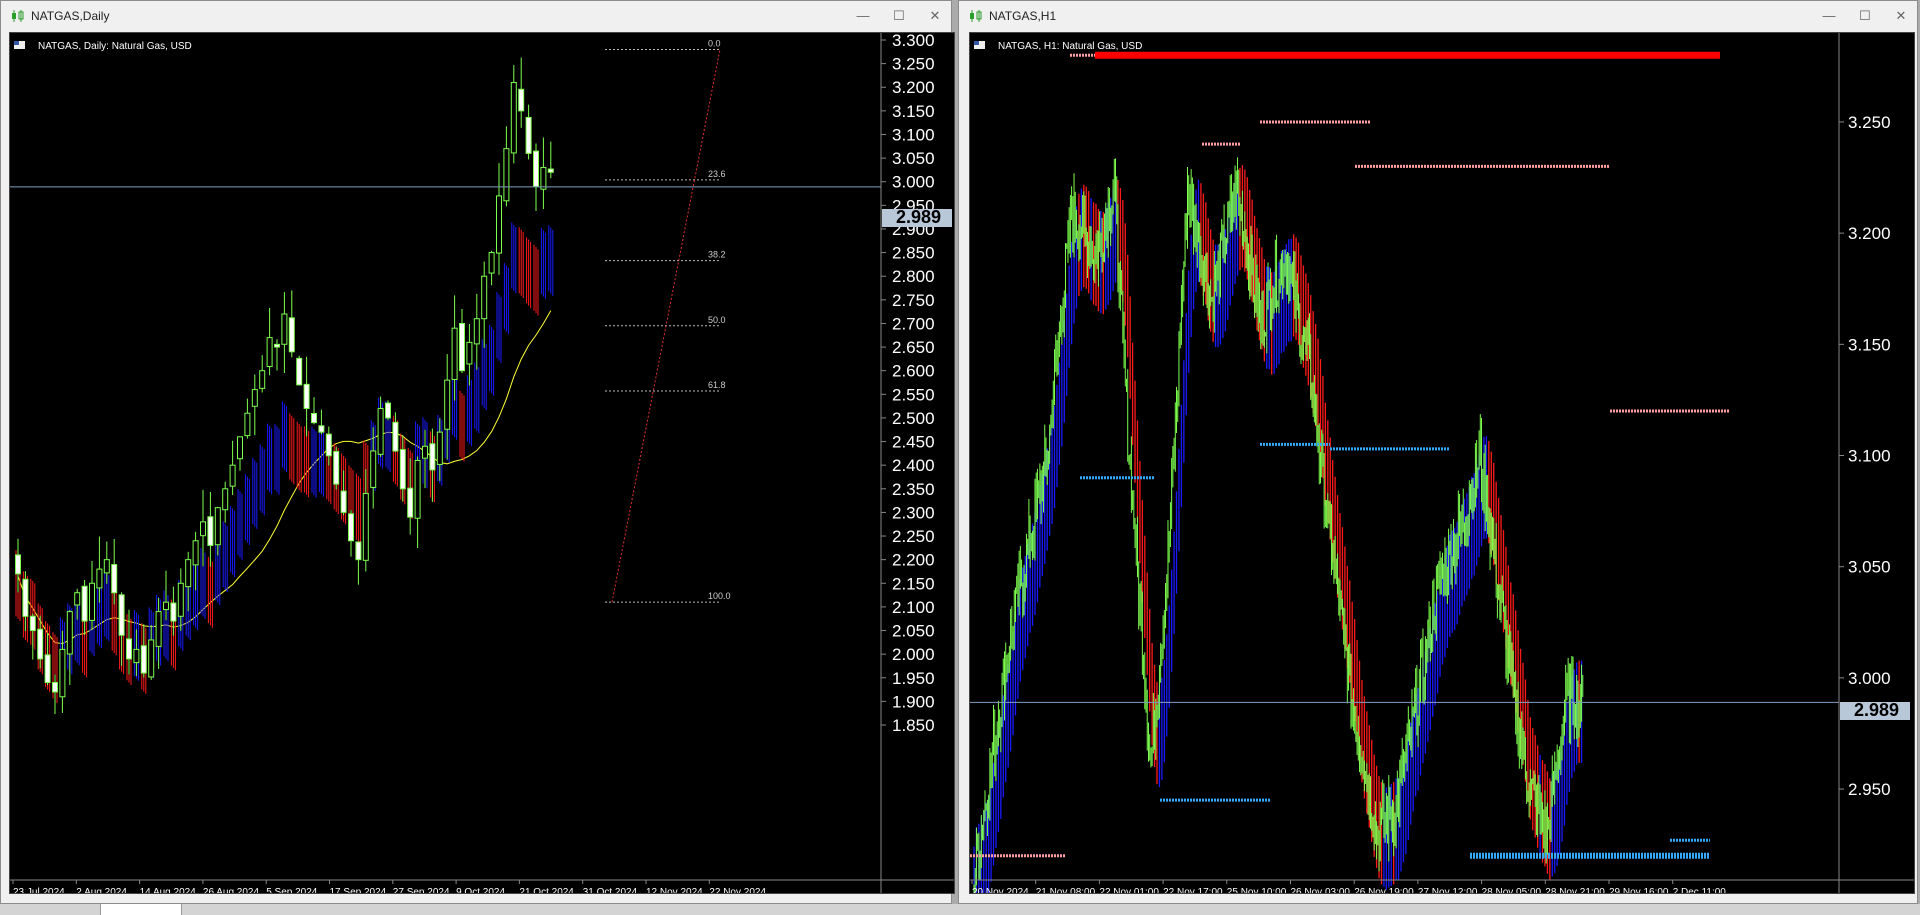 This screenshot has width=1920, height=915. Describe the element at coordinates (913, 371) in the screenshot. I see `y-tick-label: 2.600` at that location.